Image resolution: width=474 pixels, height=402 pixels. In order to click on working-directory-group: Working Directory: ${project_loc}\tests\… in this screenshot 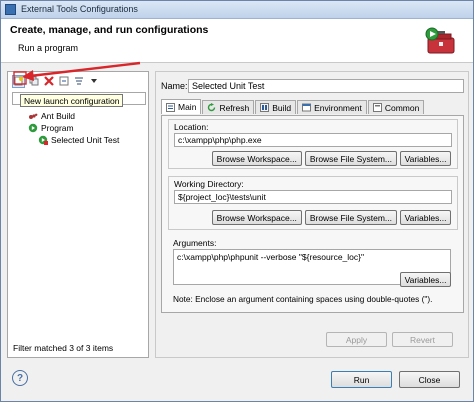, I will do `click(313, 203)`.